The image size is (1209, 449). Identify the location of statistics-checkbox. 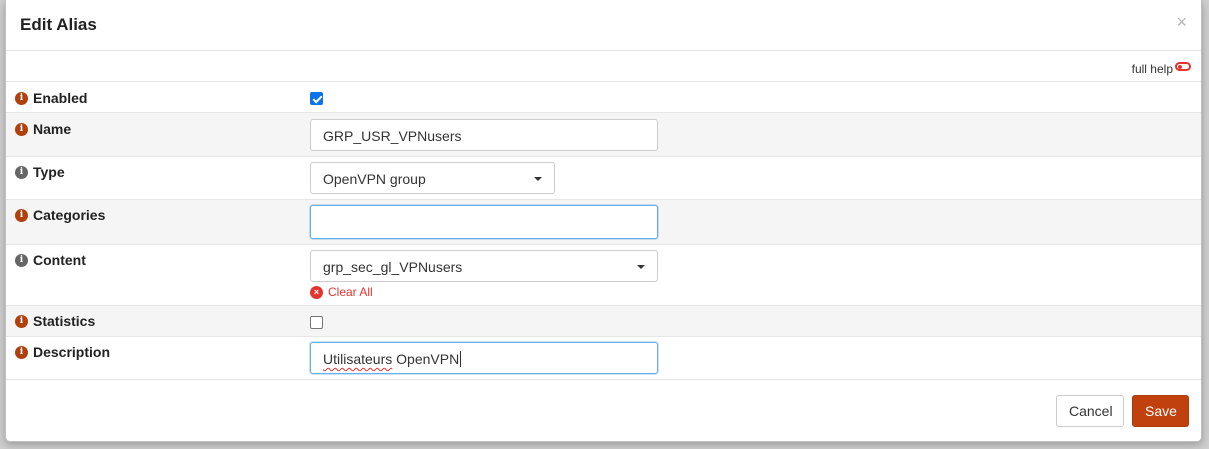
(316, 322).